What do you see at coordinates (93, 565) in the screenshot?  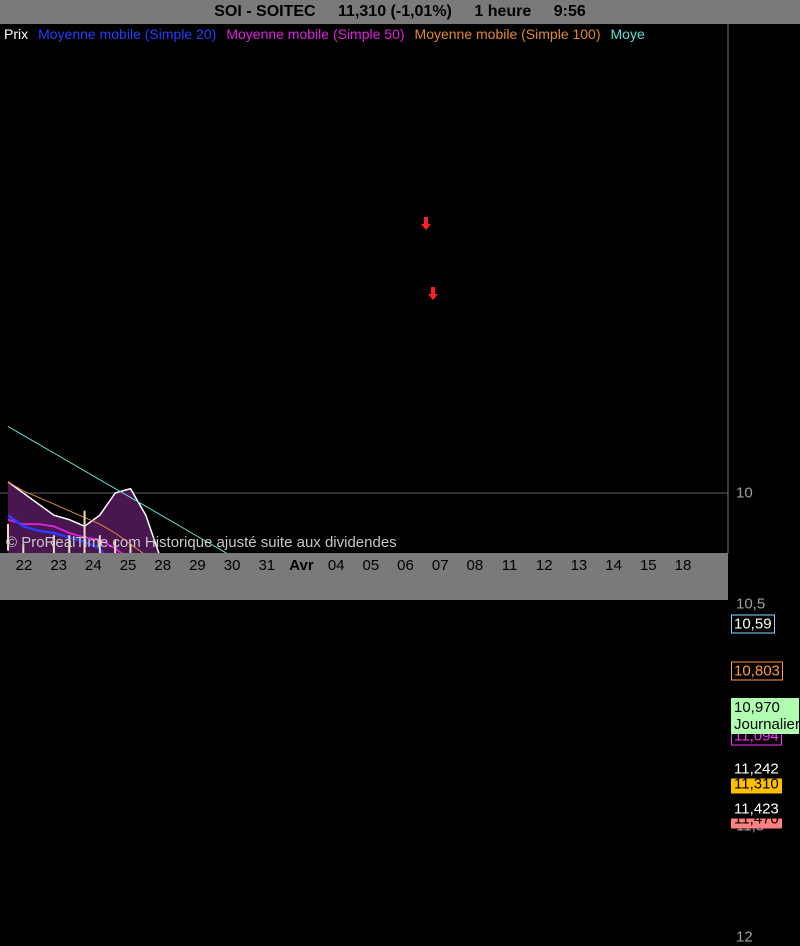 I see `x-tick-label: 24` at bounding box center [93, 565].